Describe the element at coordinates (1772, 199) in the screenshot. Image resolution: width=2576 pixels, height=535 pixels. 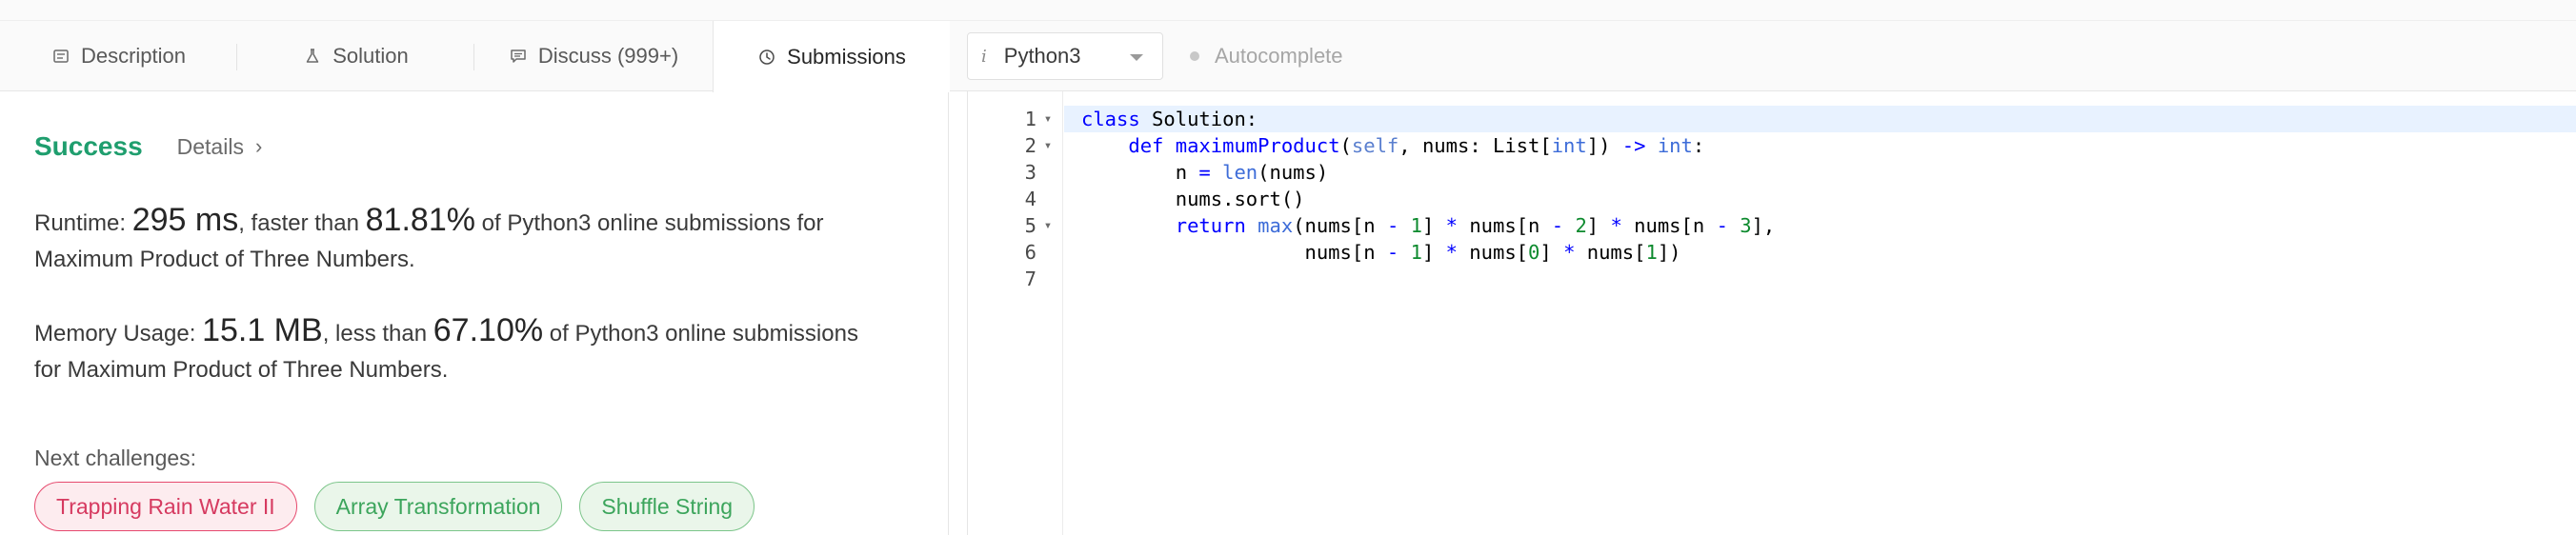
I see `code-line: 4 nums.sort()` at that location.